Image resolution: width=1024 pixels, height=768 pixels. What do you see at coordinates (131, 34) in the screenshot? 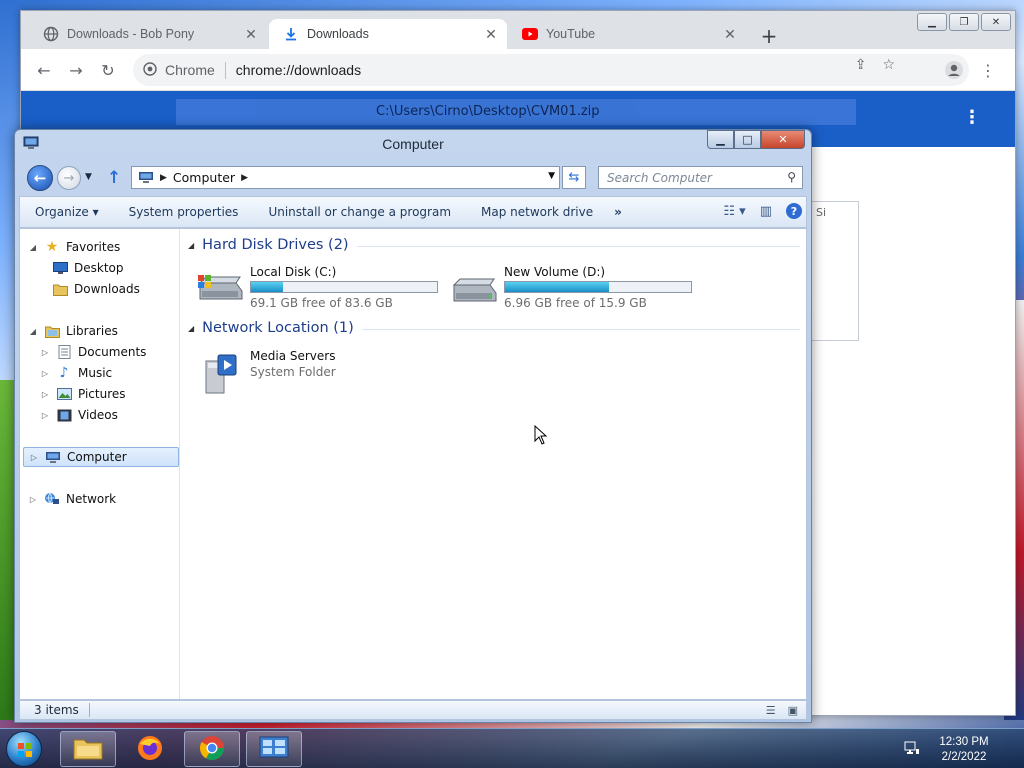
I see `tab-label: Downloads - Bob Pony` at bounding box center [131, 34].